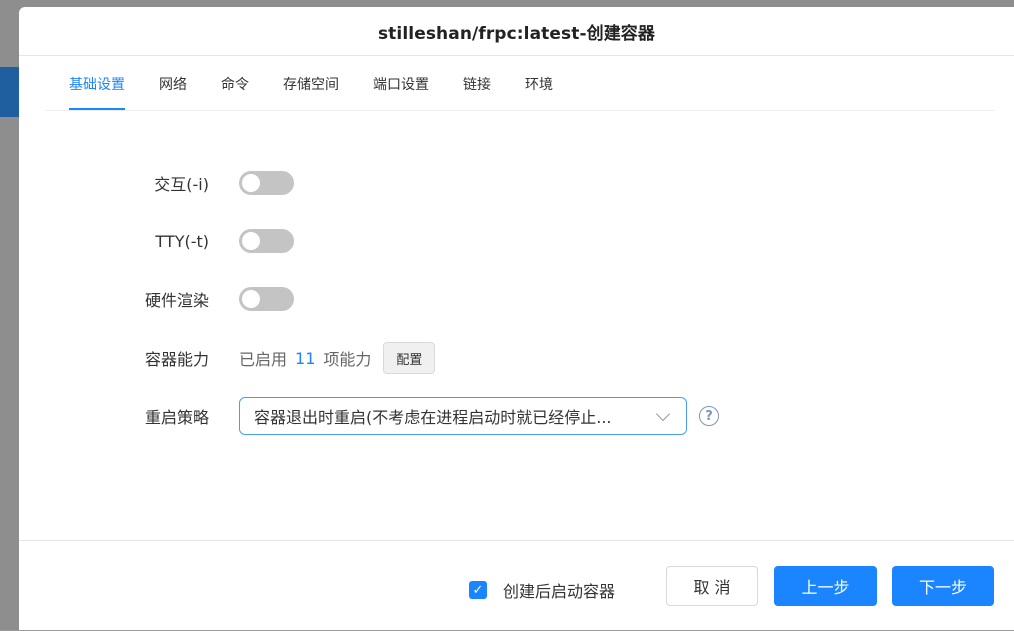 This screenshot has width=1014, height=631. What do you see at coordinates (311, 84) in the screenshot?
I see `tab-storage: 存储空间` at bounding box center [311, 84].